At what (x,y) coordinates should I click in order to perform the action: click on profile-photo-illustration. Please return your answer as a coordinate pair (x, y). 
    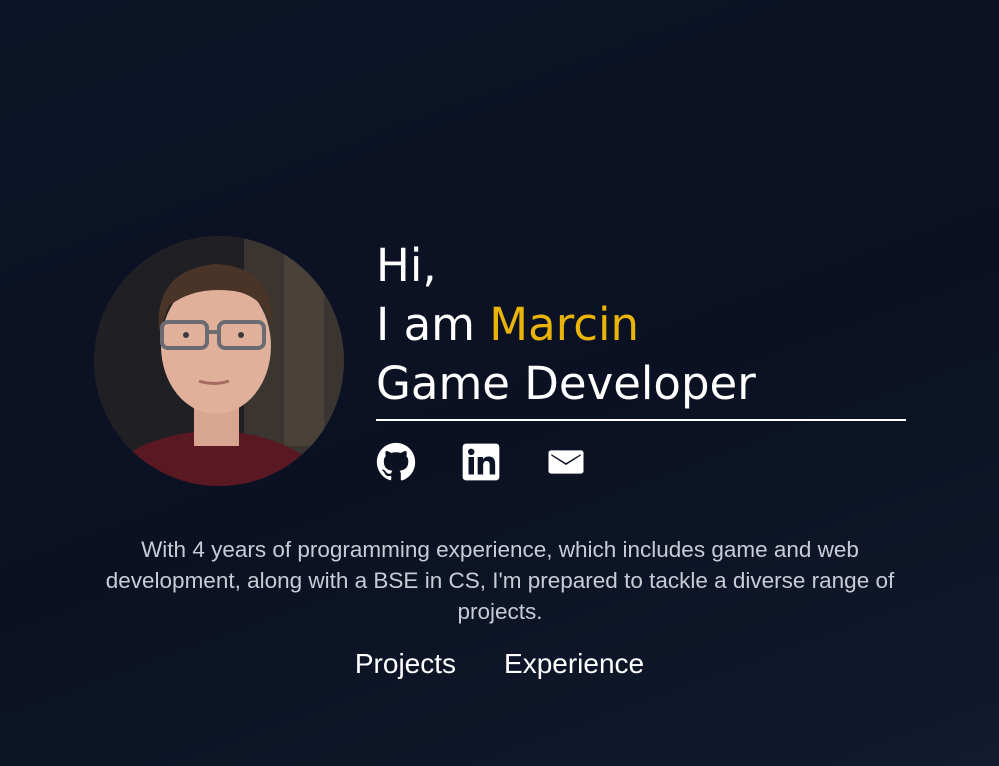
    Looking at the image, I should click on (219, 361).